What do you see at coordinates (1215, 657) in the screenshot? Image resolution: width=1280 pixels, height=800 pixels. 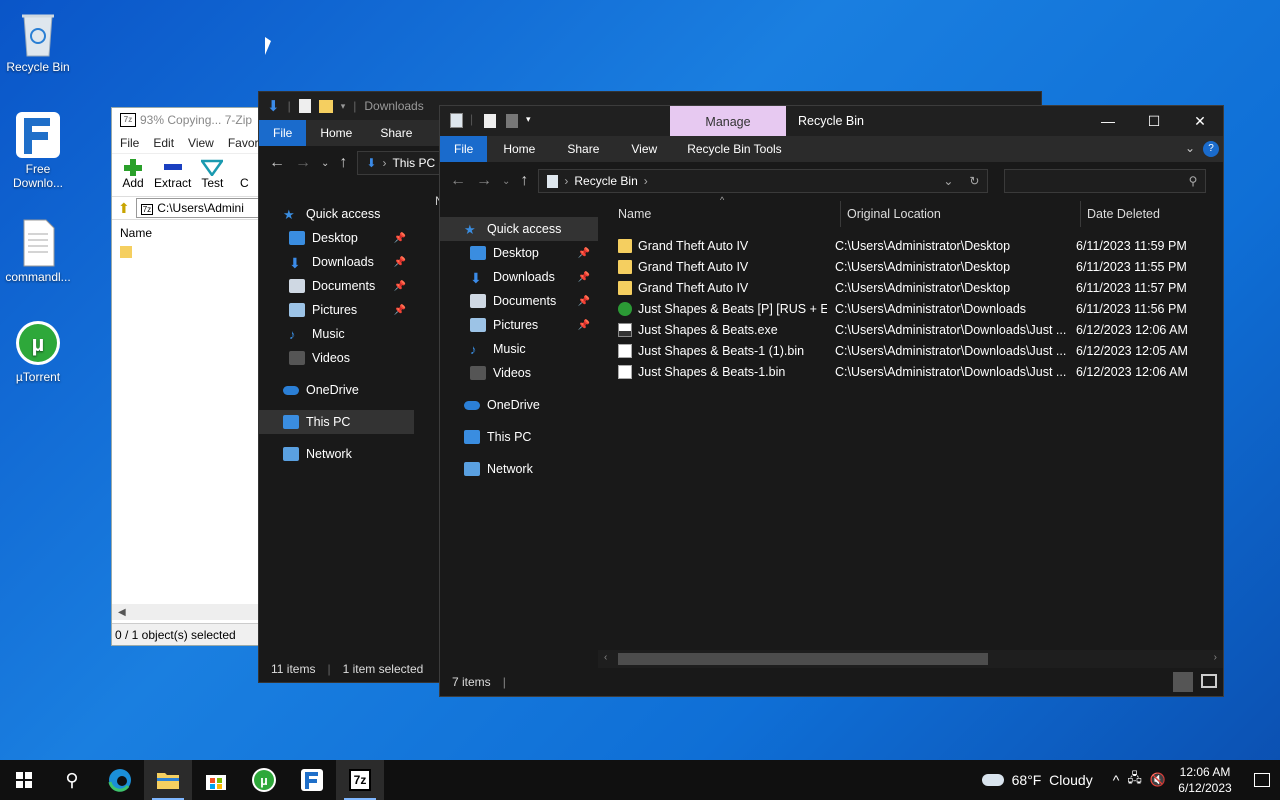 I see `scroll-right-icon: ›` at bounding box center [1215, 657].